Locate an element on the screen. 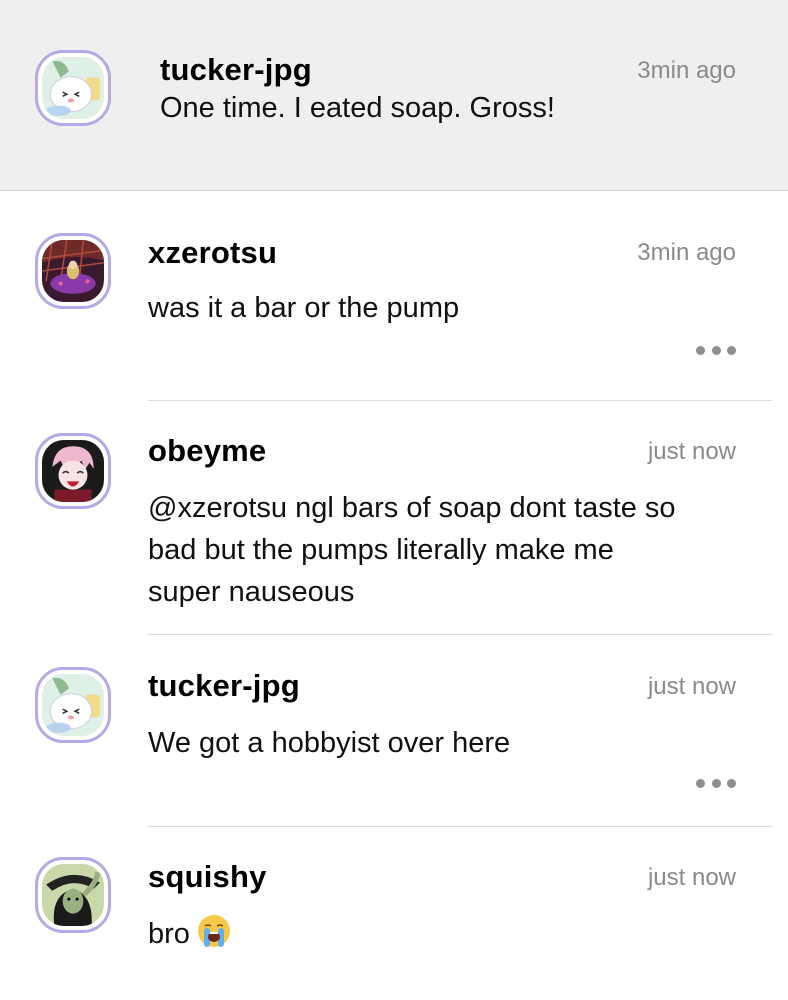  post-text: One time. I eated soap. Gross! is located at coordinates (357, 108).